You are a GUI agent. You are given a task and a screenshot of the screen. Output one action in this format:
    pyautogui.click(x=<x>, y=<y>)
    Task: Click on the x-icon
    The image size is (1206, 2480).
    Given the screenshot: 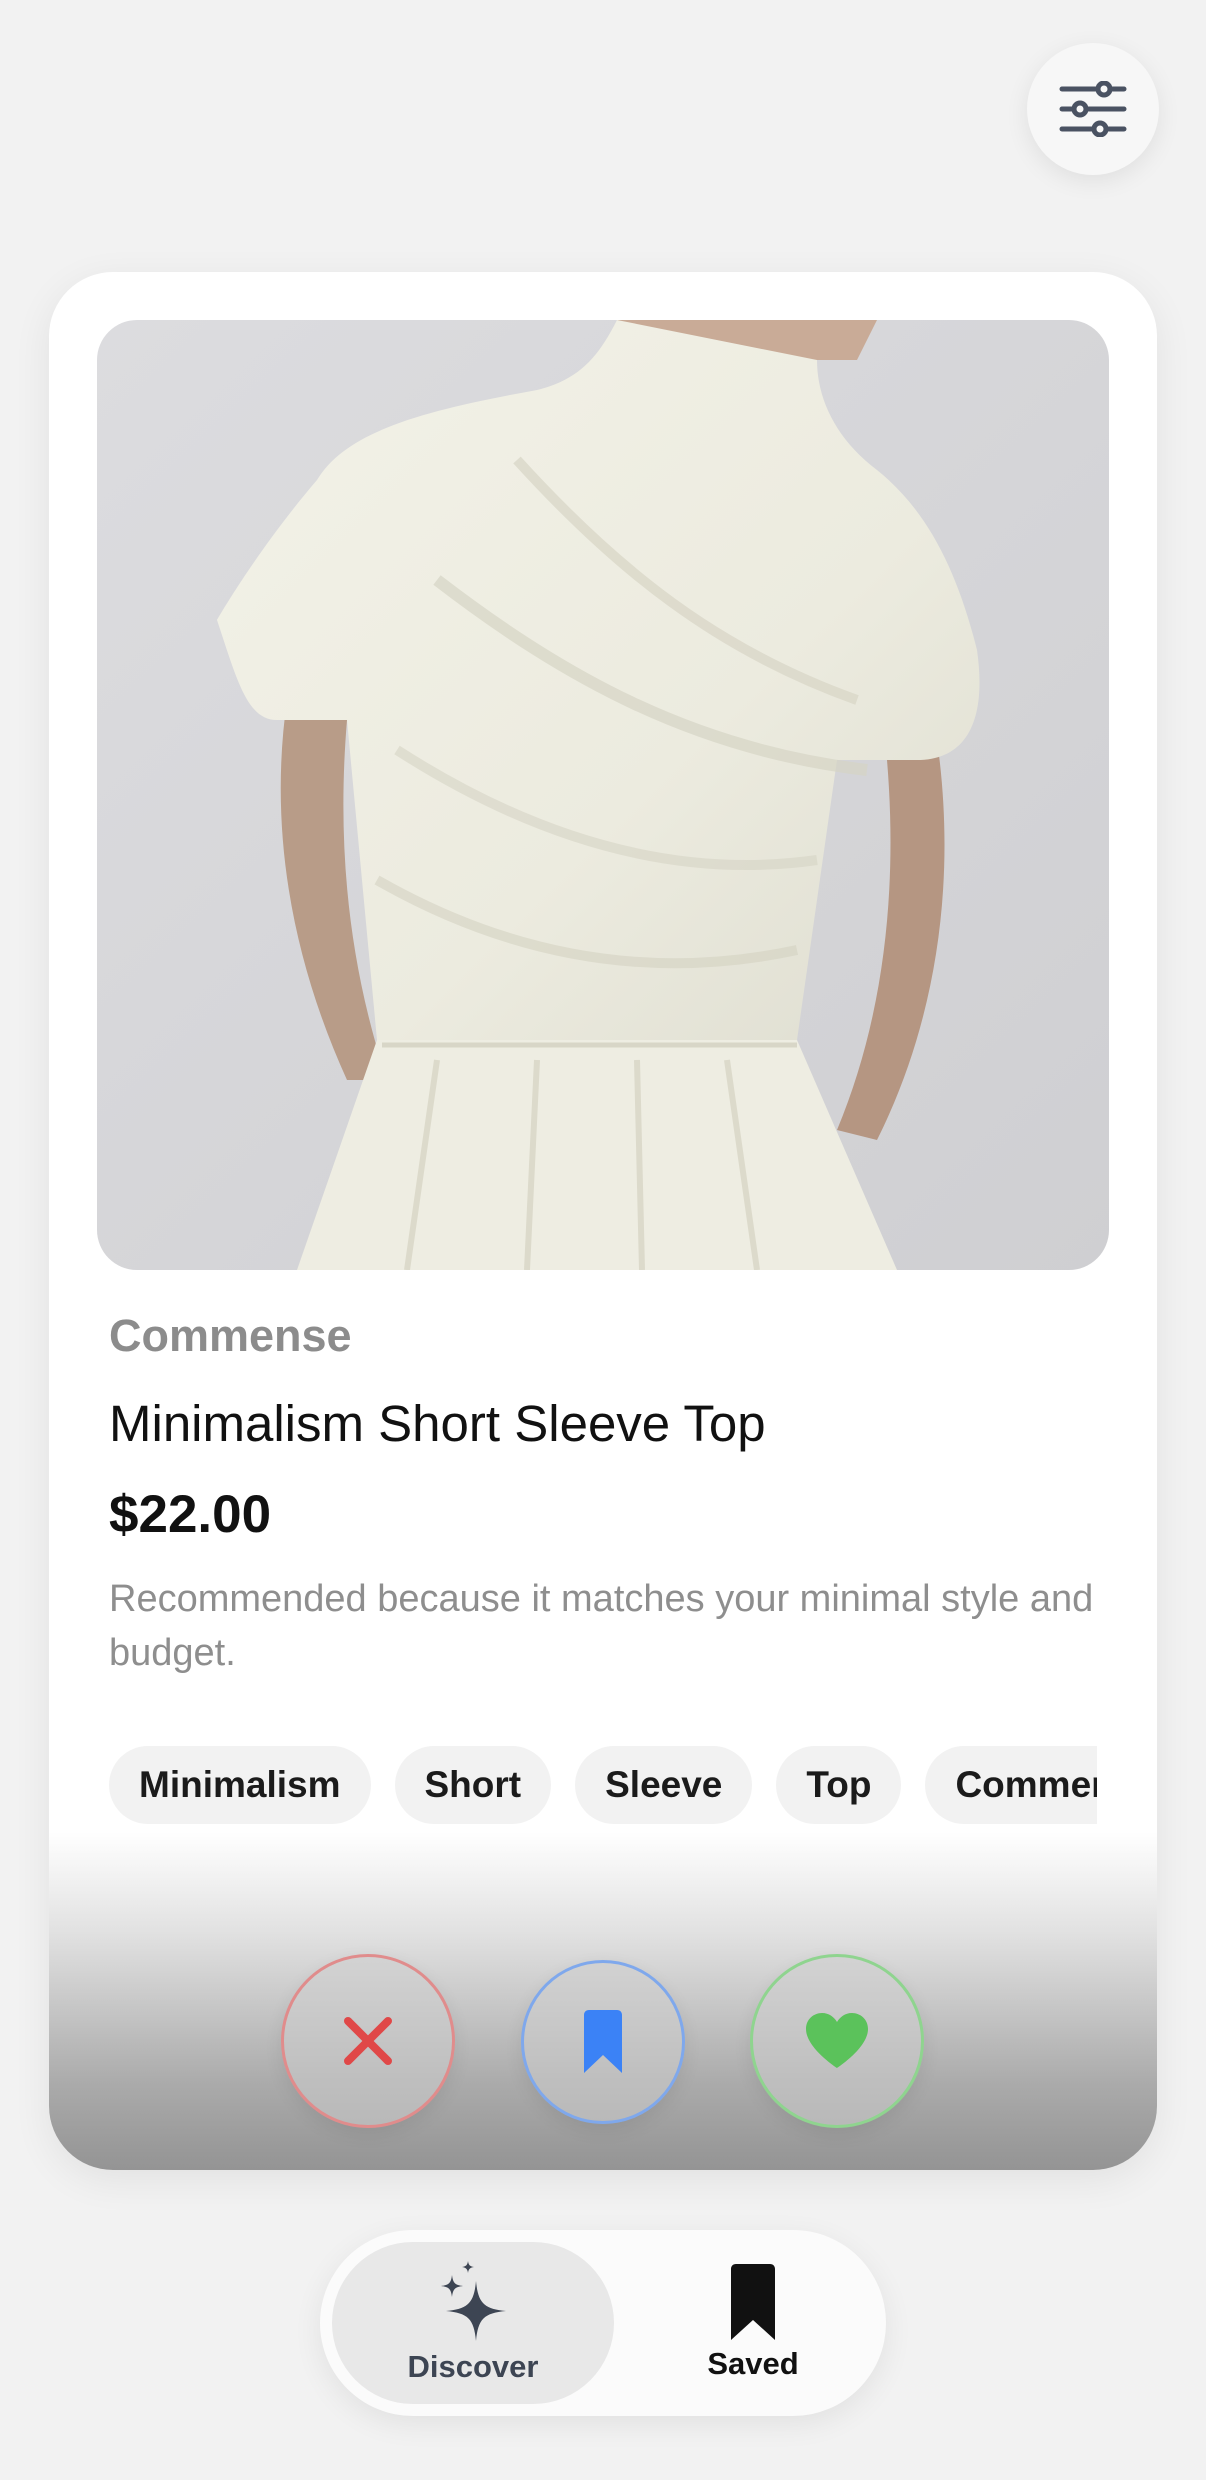 What is the action you would take?
    pyautogui.click(x=368, y=2041)
    